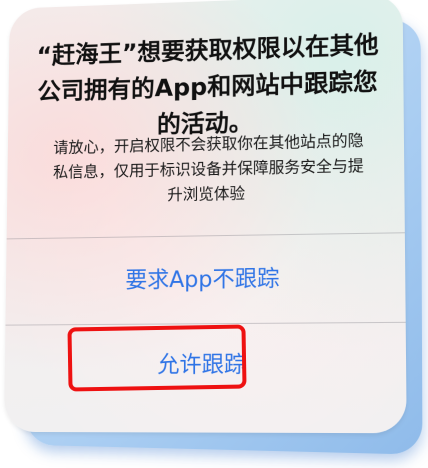 The height and width of the screenshot is (468, 428). Describe the element at coordinates (205, 363) in the screenshot. I see `allow-tracking-button: 允许跟踪` at that location.